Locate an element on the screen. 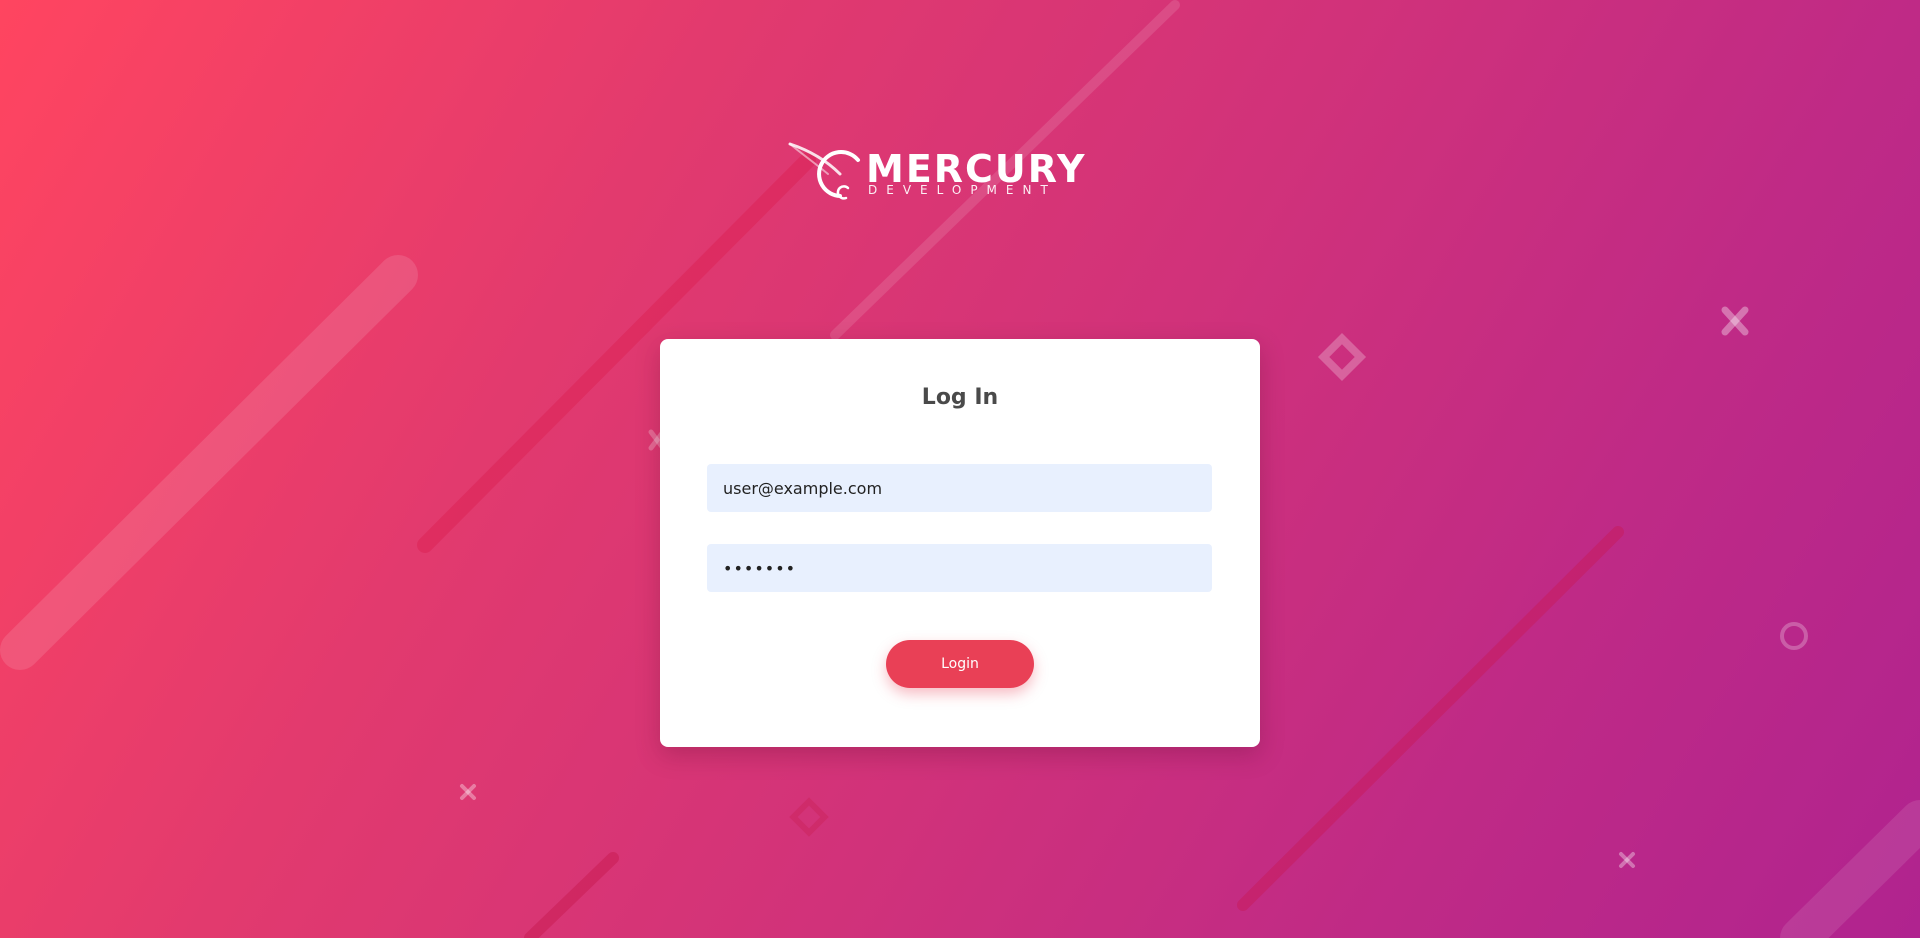  brand-tagline: DEVELOPMENT is located at coordinates (962, 190).